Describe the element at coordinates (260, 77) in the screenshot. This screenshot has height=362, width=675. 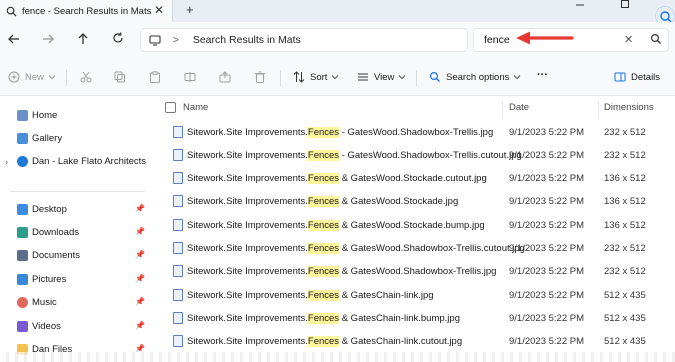
I see `delete-icon` at that location.